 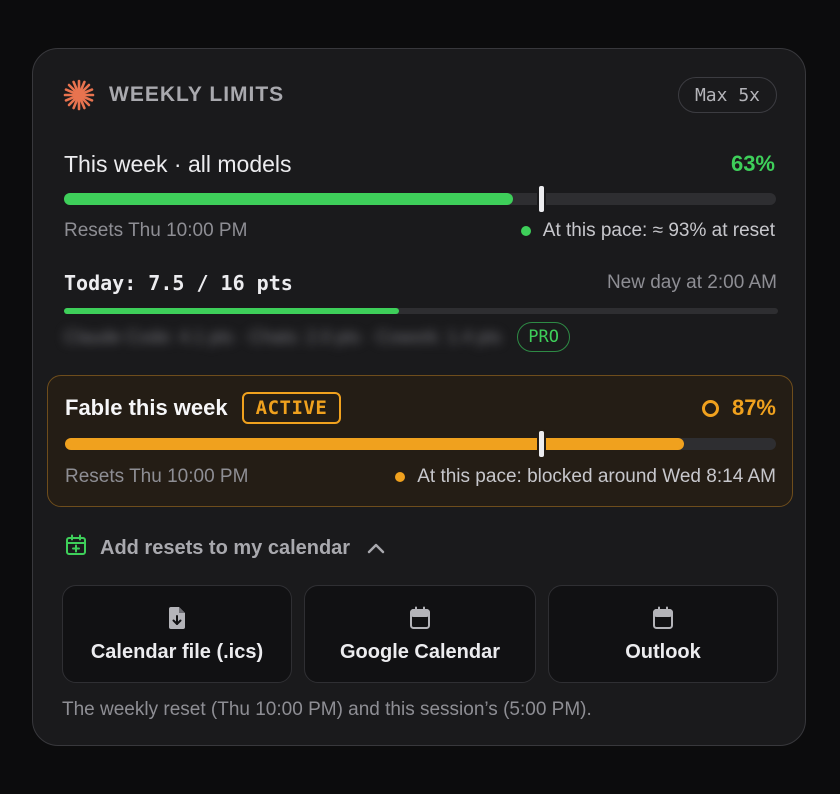 I want to click on active-badge: ACTIVE, so click(x=291, y=408).